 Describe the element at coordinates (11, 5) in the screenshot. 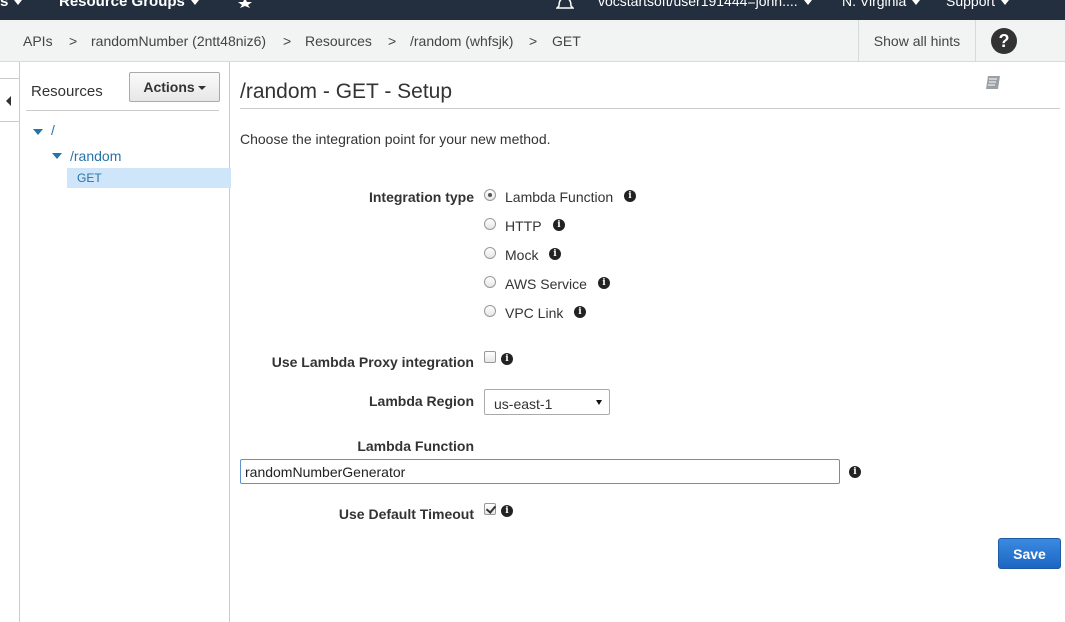

I see `services-menu: s` at that location.